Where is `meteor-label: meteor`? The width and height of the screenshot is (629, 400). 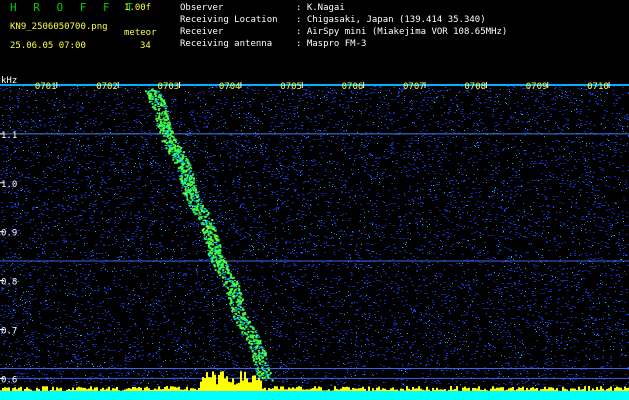 meteor-label: meteor is located at coordinates (140, 33).